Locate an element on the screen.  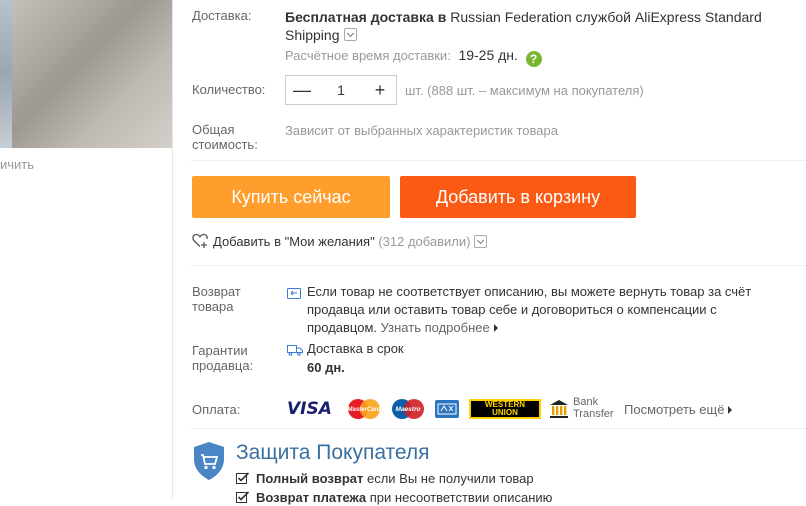
shield-cart-icon is located at coordinates (209, 461).